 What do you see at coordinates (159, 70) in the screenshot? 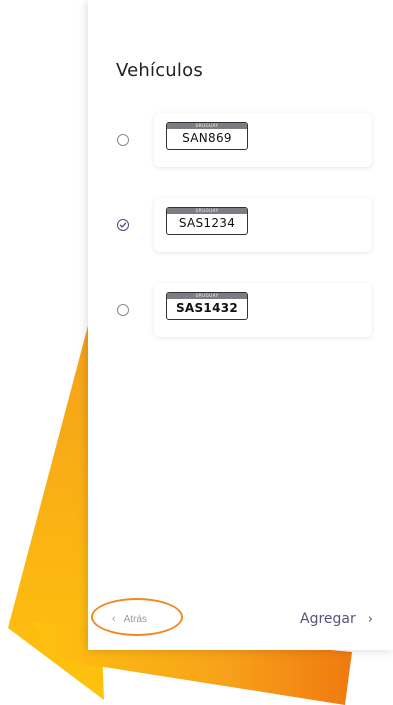
I see `page-title: Vehículos` at bounding box center [159, 70].